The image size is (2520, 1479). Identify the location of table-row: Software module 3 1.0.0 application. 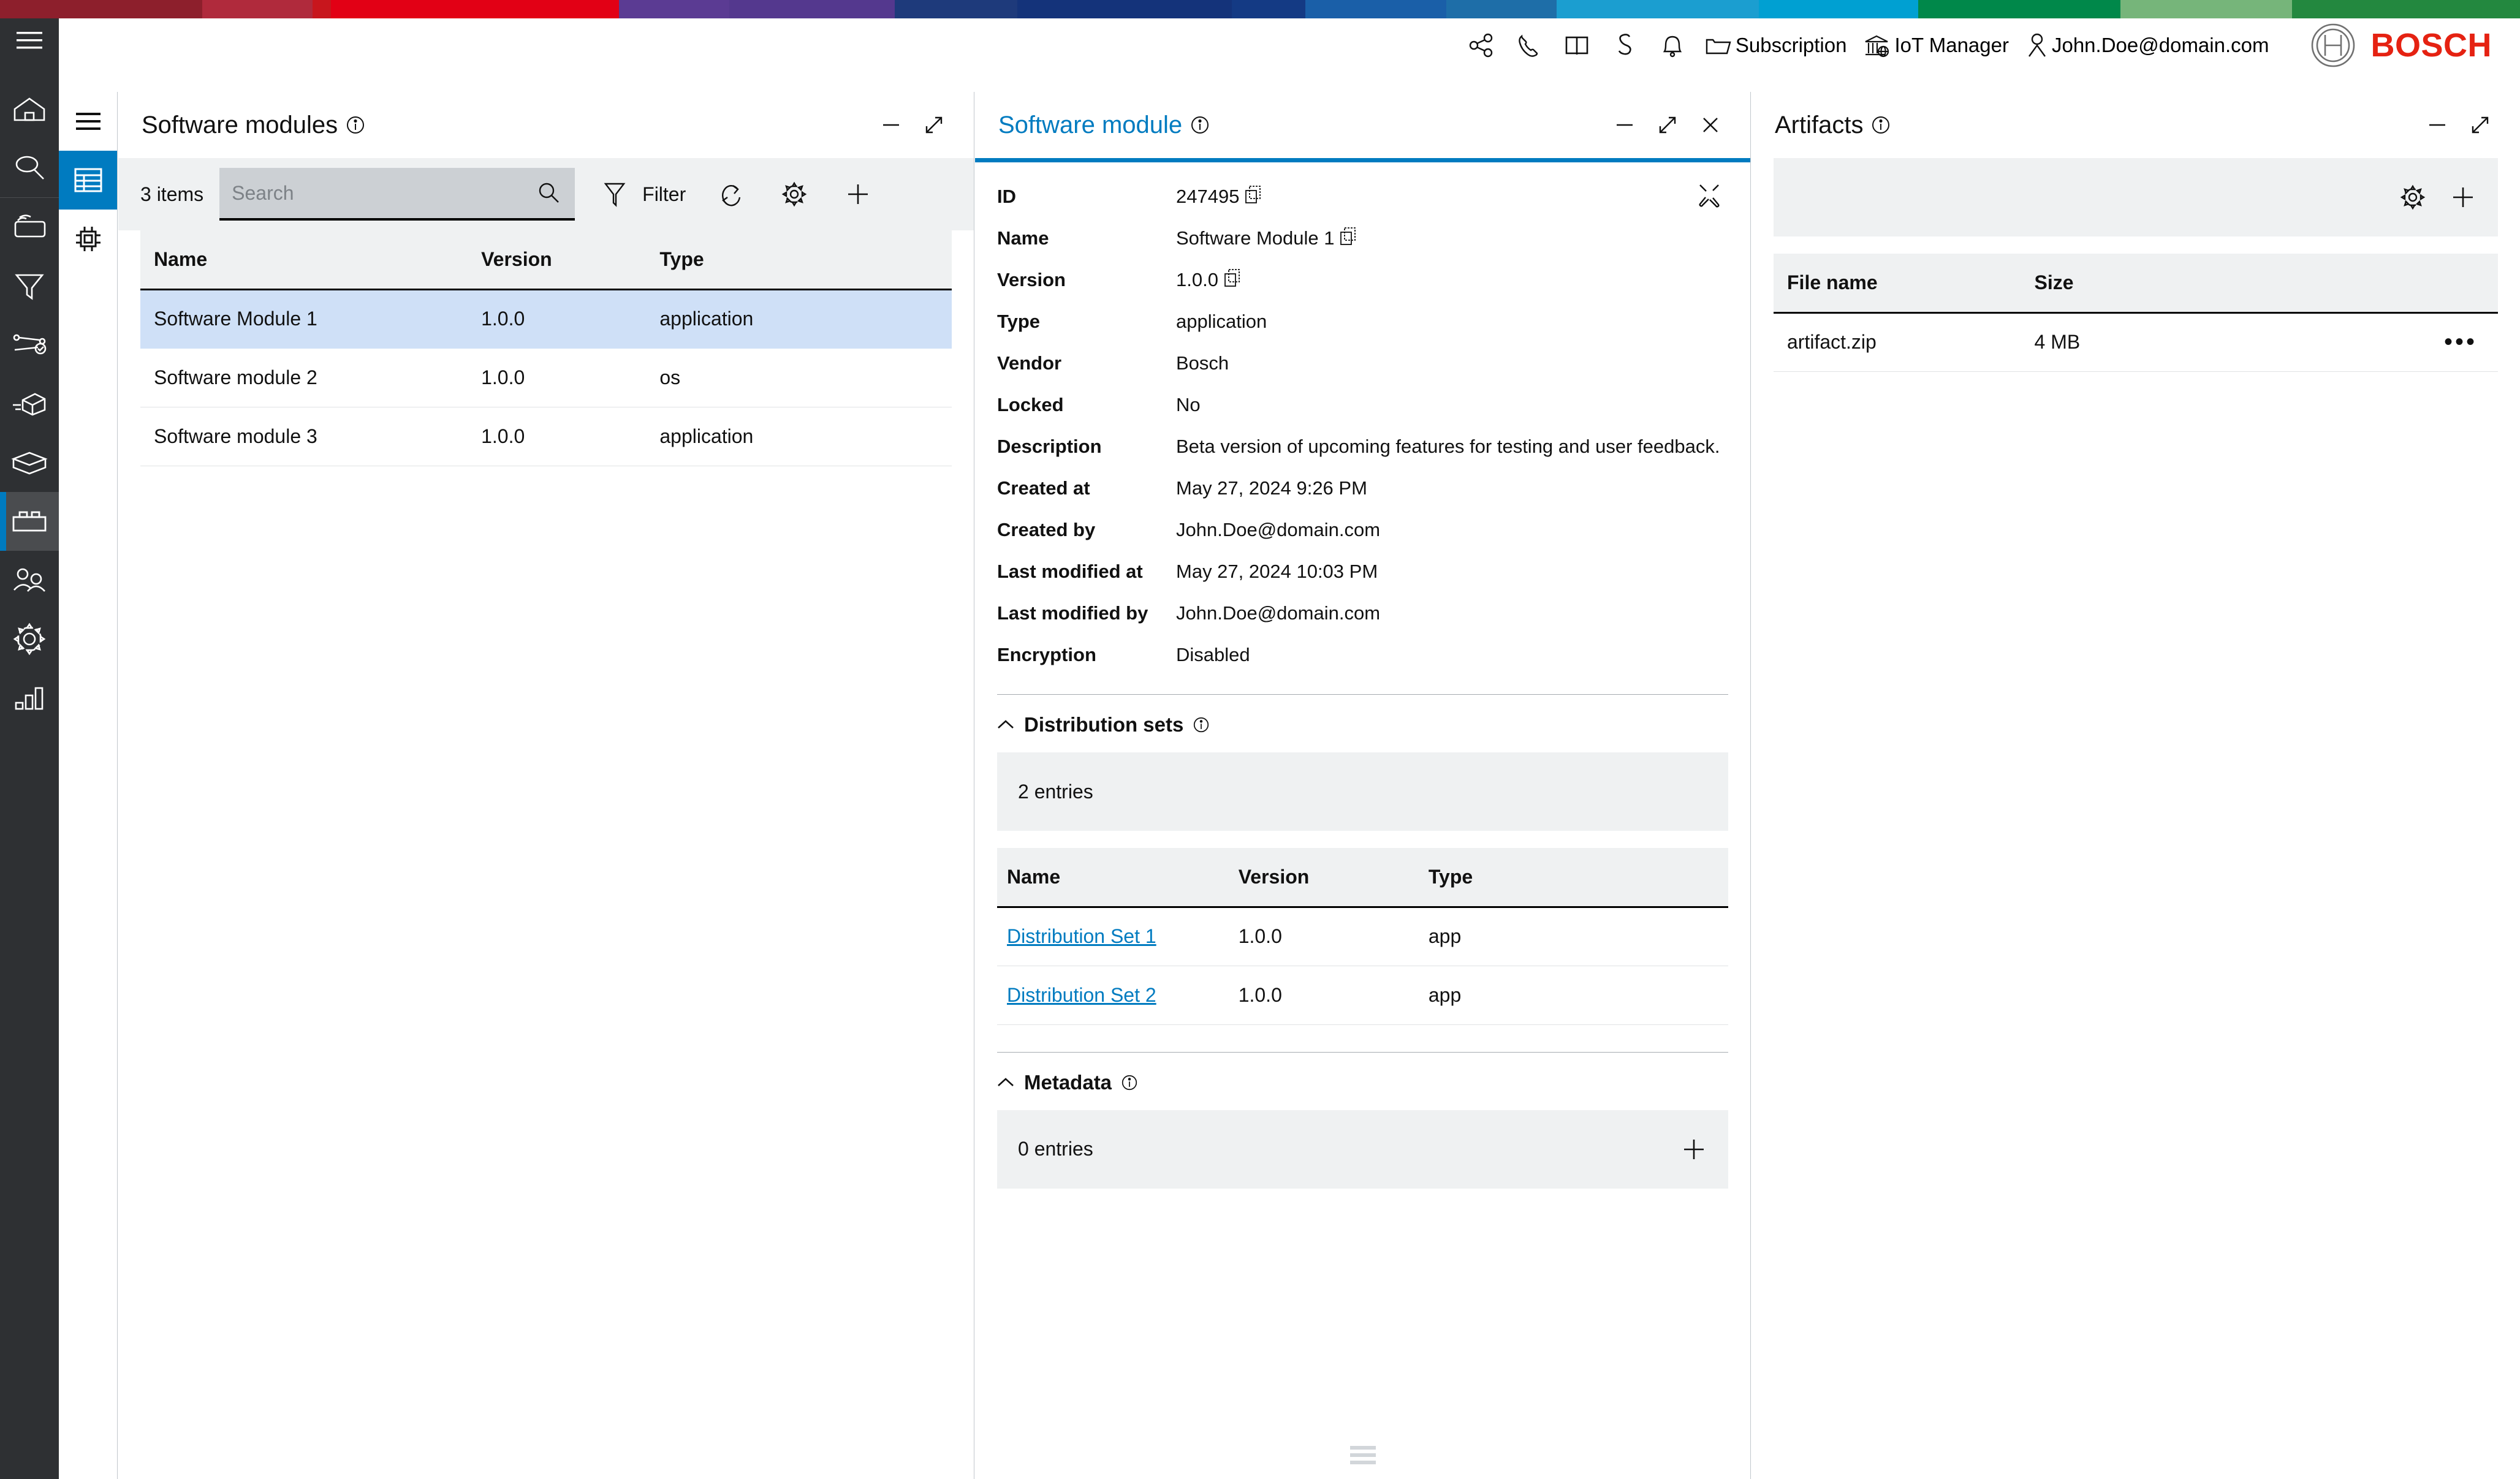
(546, 436).